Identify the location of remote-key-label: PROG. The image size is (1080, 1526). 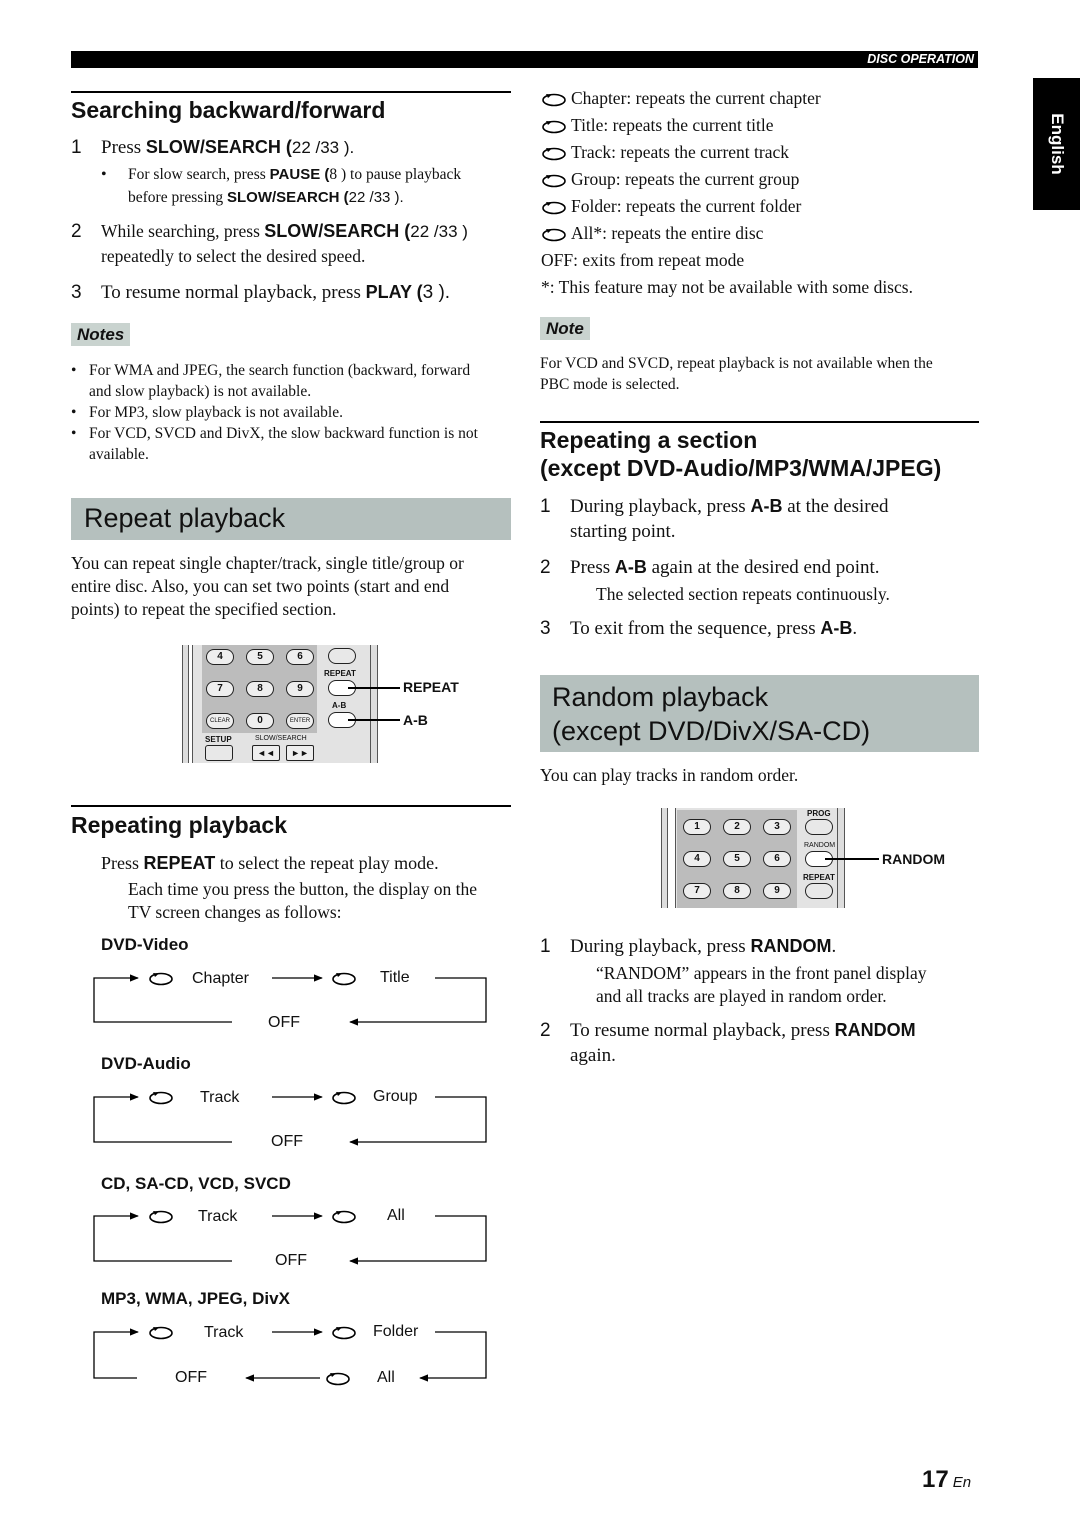
(819, 813).